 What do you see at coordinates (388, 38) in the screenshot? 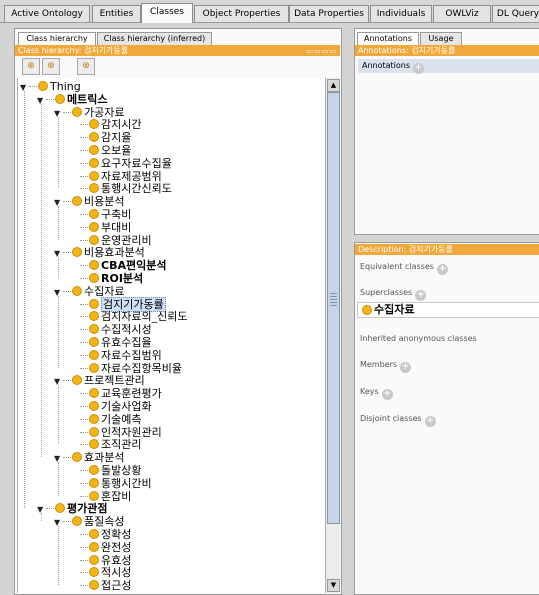
I see `tab-annotations: Annotations` at bounding box center [388, 38].